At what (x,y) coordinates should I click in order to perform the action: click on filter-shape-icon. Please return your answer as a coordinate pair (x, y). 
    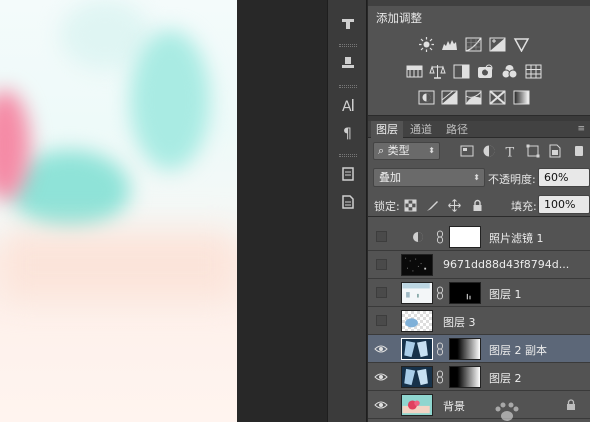
    Looking at the image, I should click on (533, 151).